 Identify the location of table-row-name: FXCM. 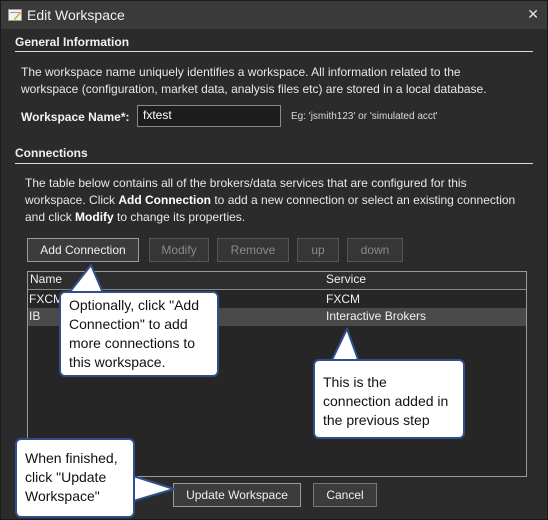
(46, 299).